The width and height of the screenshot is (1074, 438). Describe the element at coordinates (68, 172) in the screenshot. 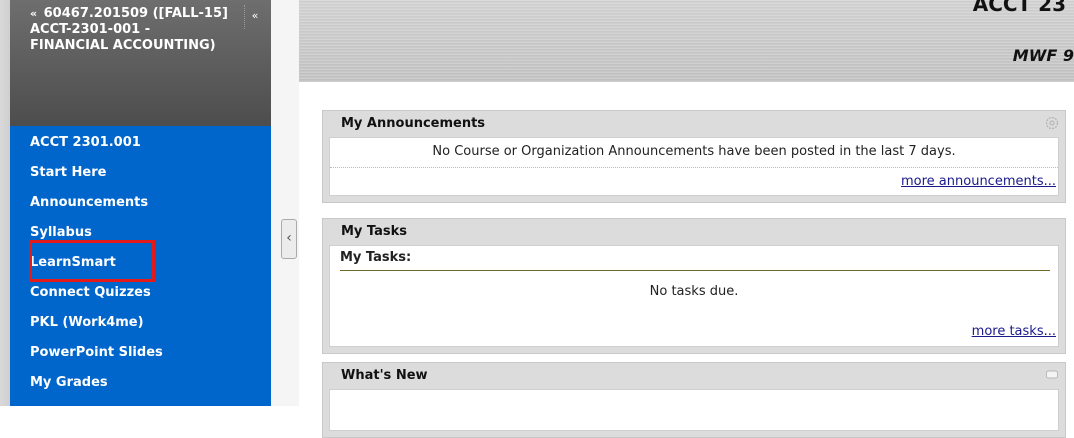

I see `menu-item-label: Start Here` at that location.